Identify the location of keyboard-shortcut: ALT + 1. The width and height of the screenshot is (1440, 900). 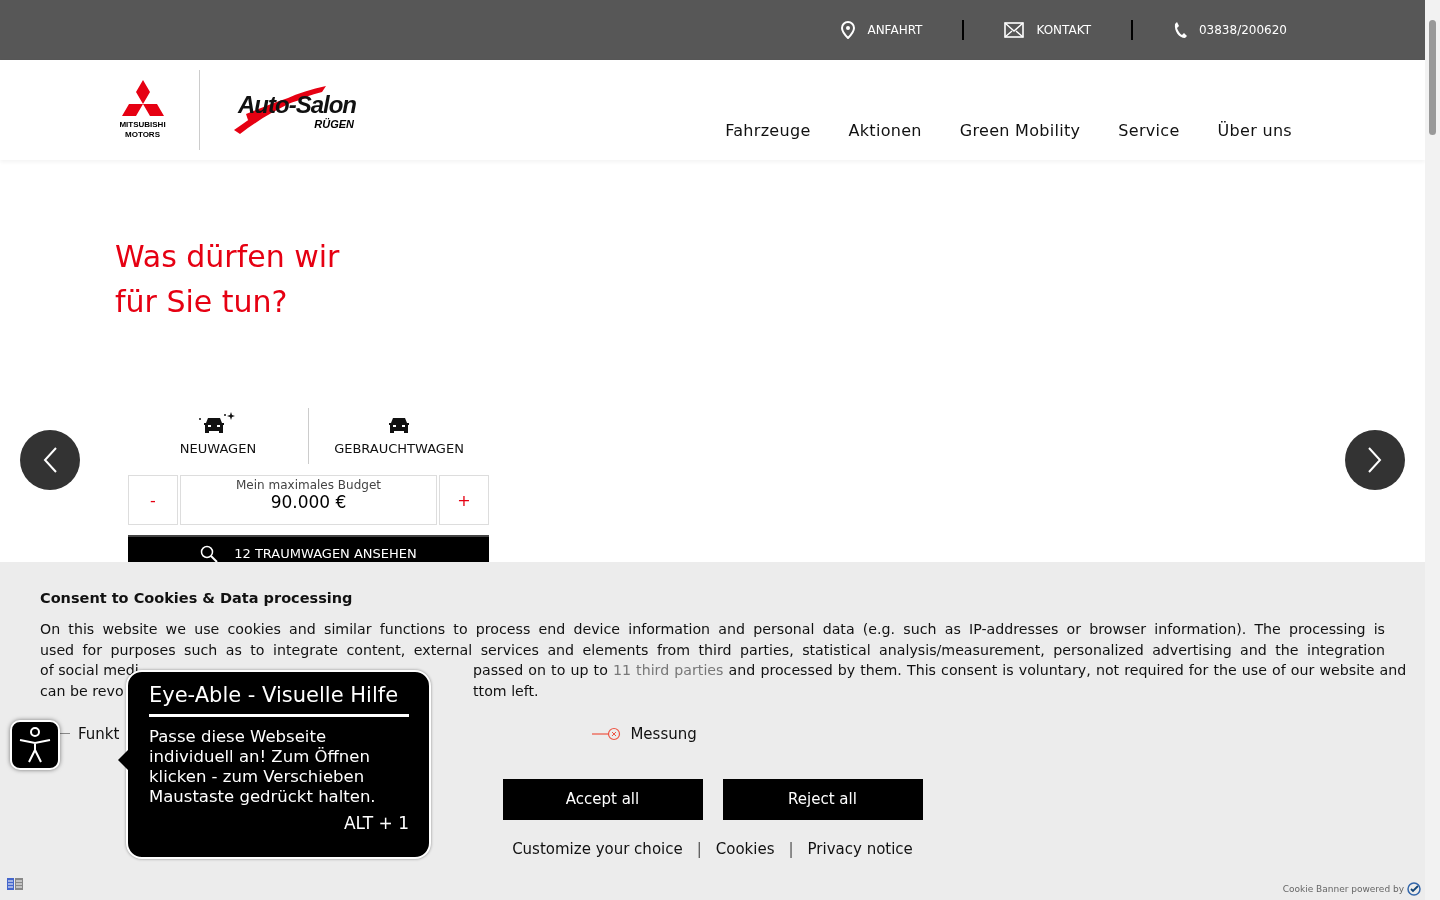
(376, 823).